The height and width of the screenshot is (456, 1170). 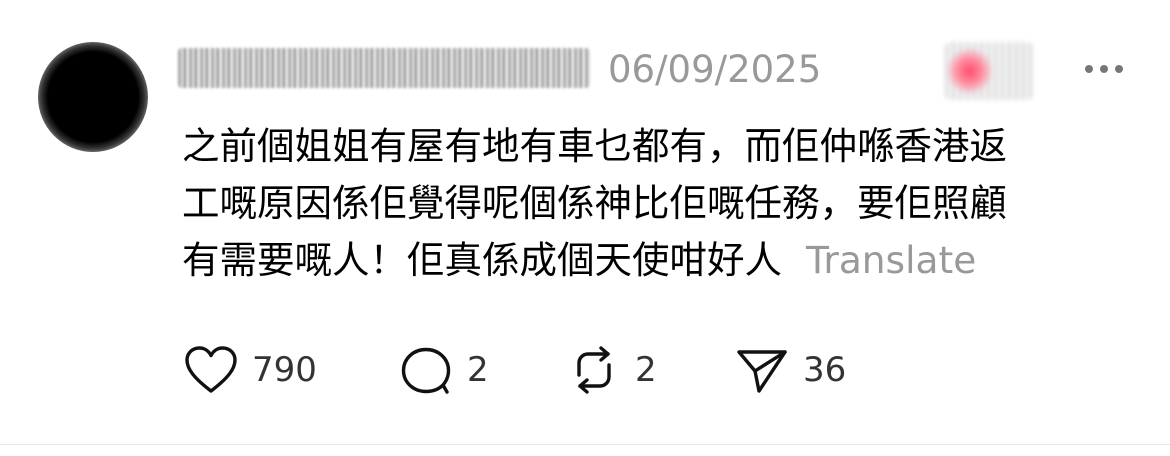 I want to click on more-horizontal-icon, so click(x=1104, y=69).